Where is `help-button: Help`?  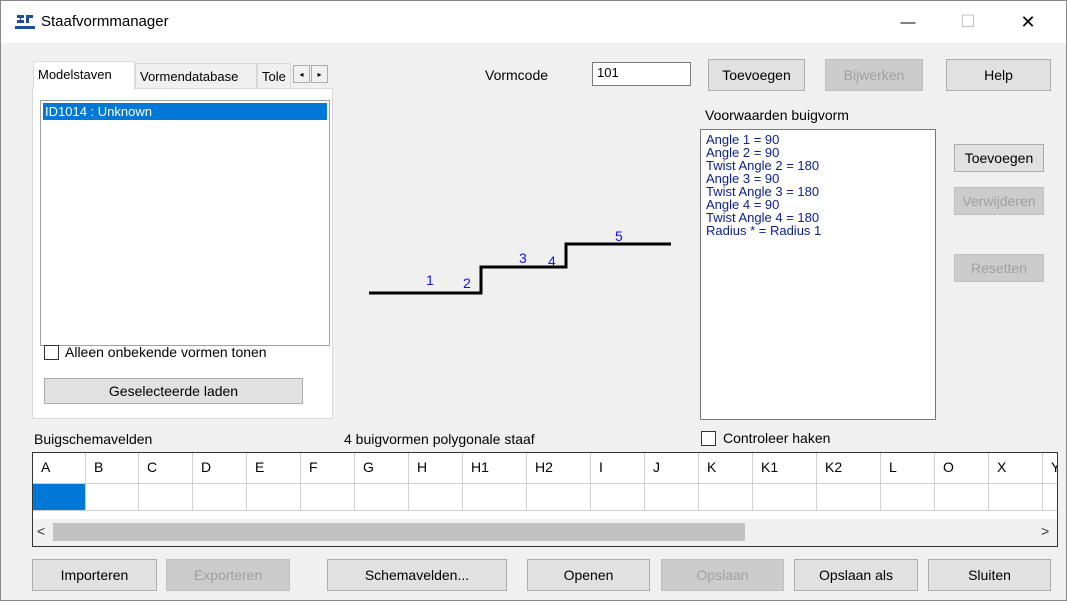
help-button: Help is located at coordinates (998, 75).